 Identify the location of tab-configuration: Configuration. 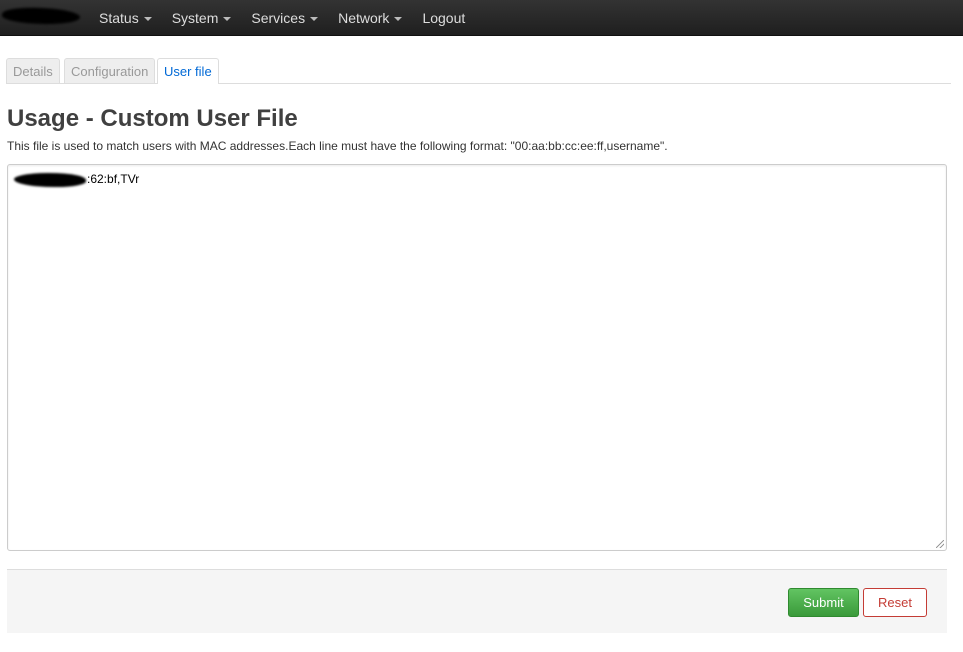
(110, 70).